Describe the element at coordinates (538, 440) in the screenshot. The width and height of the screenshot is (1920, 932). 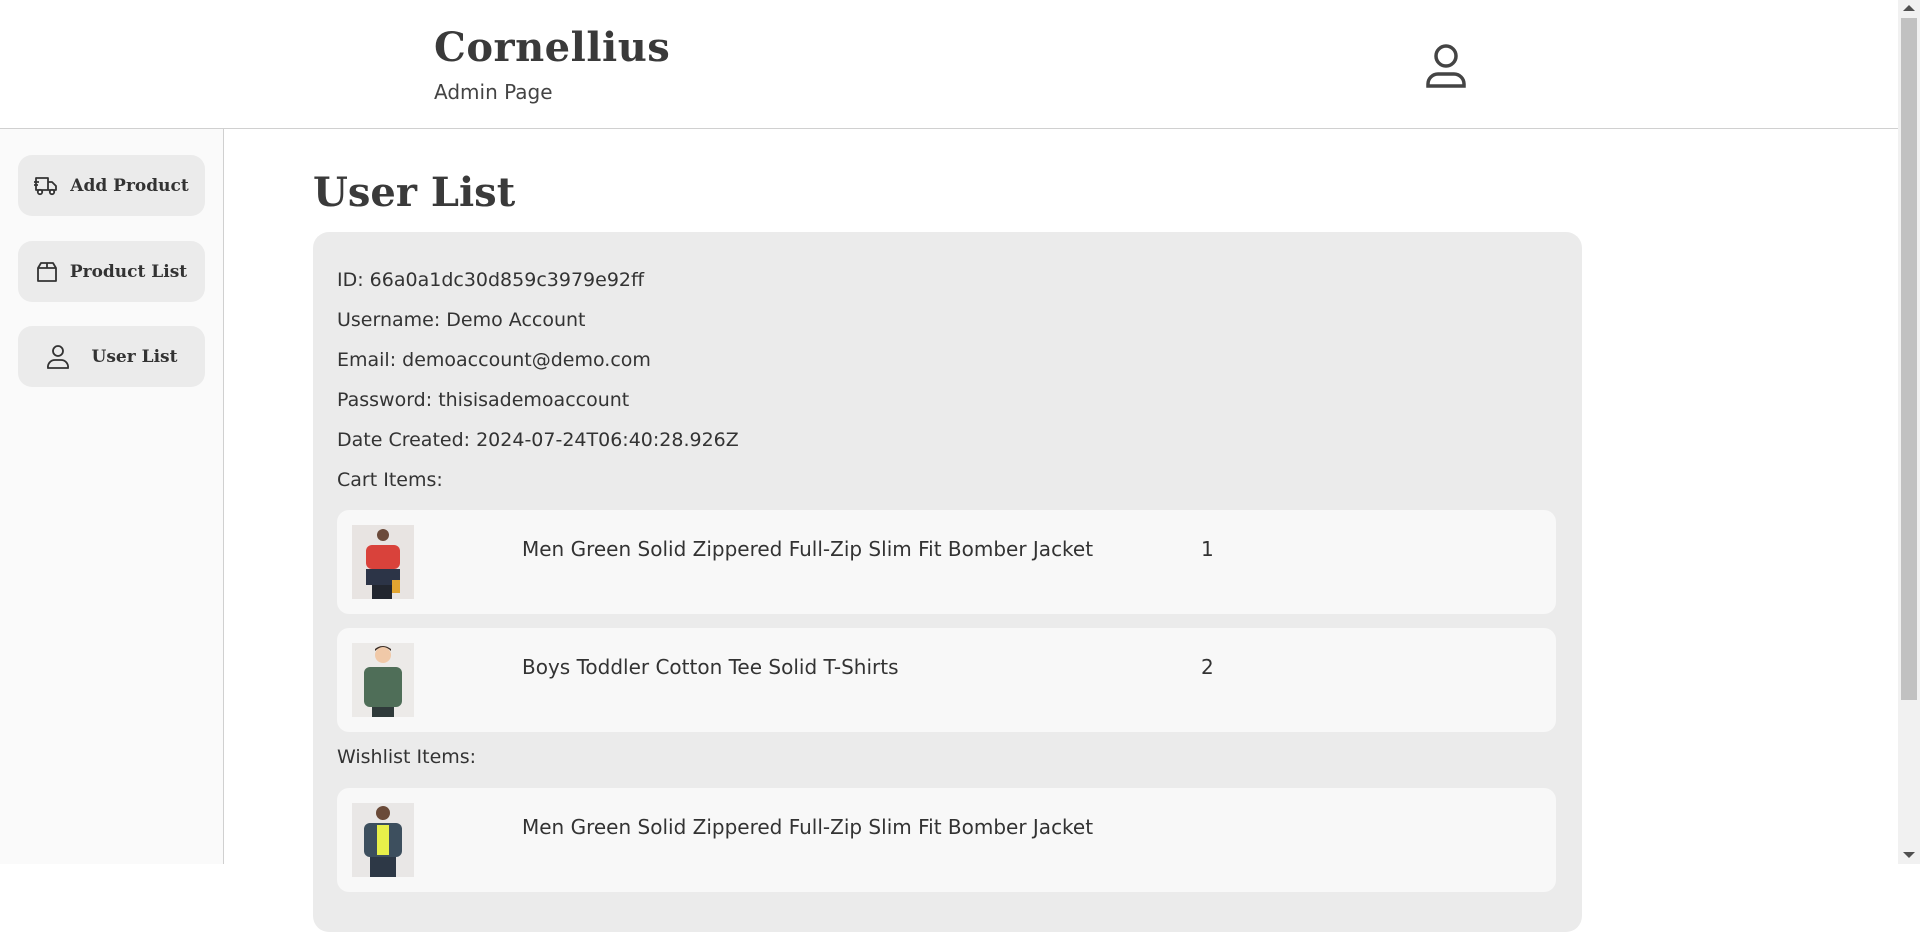
I see `user-date-created: Date Created: 2024-07-24T06:40:28.926Z` at that location.